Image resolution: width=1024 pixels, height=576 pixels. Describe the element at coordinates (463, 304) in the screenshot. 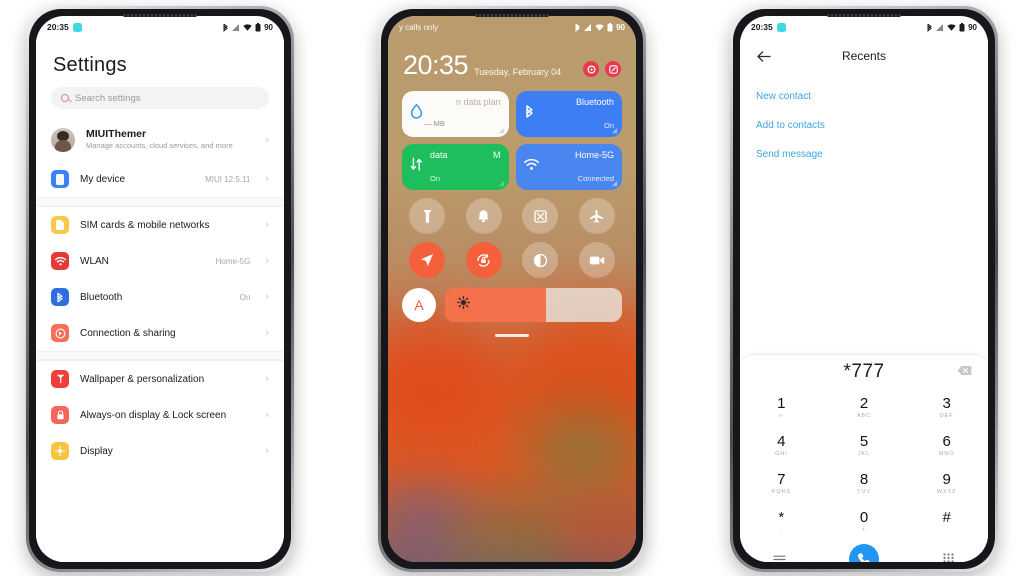

I see `brightness-sun-icon` at that location.